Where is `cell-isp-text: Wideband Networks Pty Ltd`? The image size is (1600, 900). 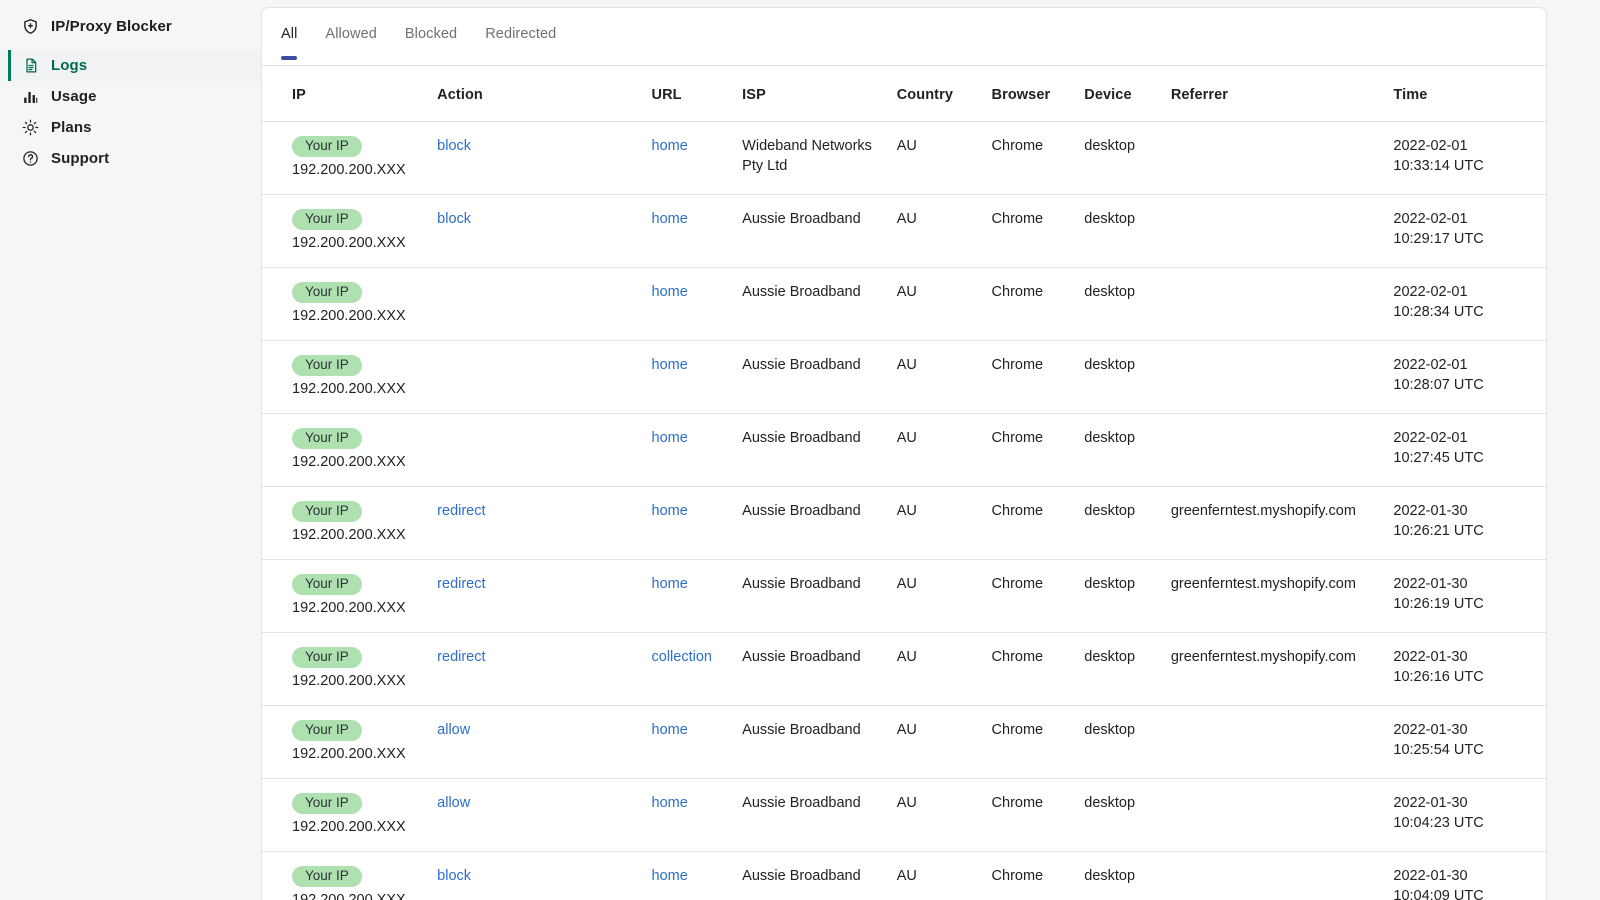 cell-isp-text: Wideband Networks Pty Ltd is located at coordinates (807, 156).